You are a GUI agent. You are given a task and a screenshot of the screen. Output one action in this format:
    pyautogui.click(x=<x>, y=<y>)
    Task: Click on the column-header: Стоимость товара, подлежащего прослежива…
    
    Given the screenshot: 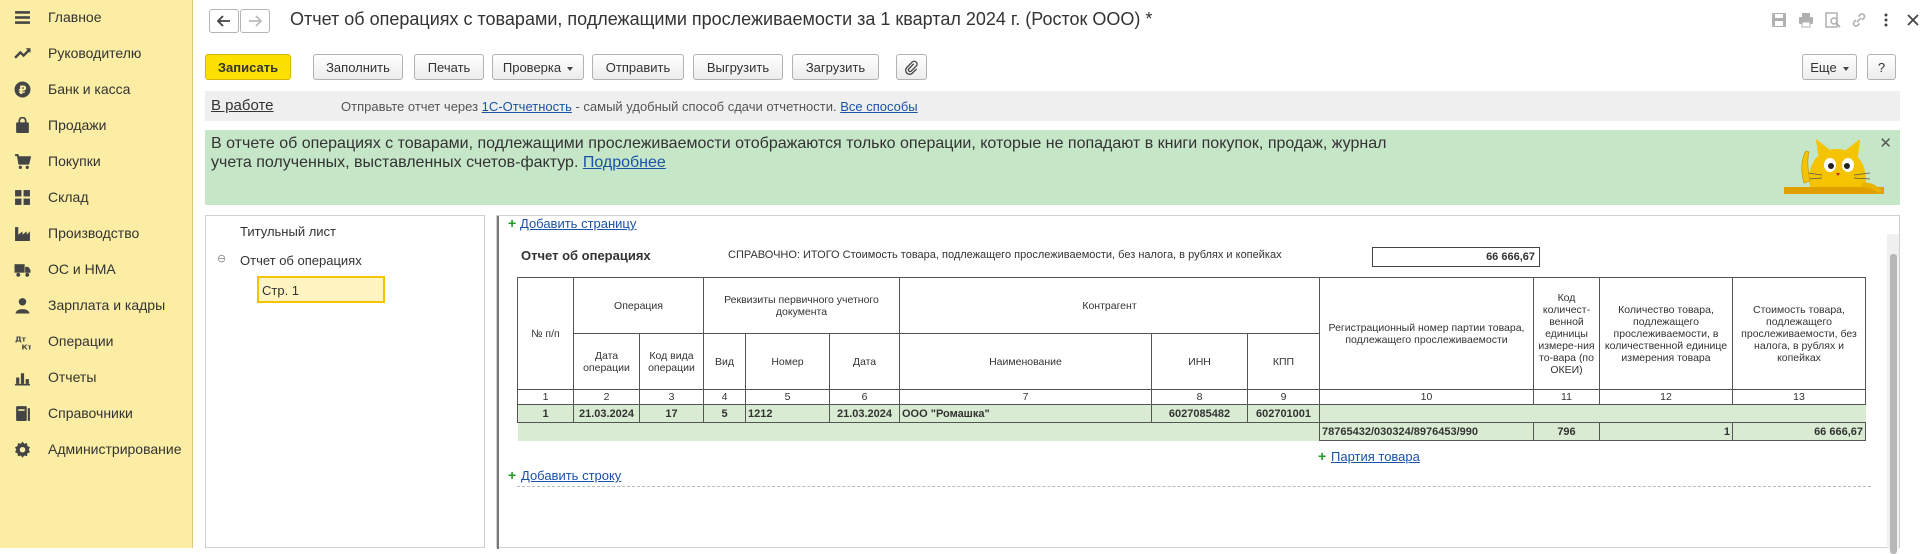 What is the action you would take?
    pyautogui.click(x=1799, y=333)
    